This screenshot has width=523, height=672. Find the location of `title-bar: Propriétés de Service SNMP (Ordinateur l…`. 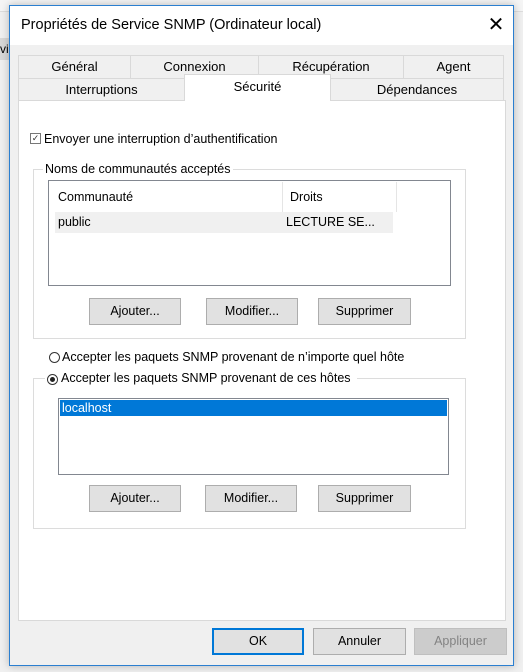

title-bar: Propriétés de Service SNMP (Ordinateur l… is located at coordinates (261, 25).